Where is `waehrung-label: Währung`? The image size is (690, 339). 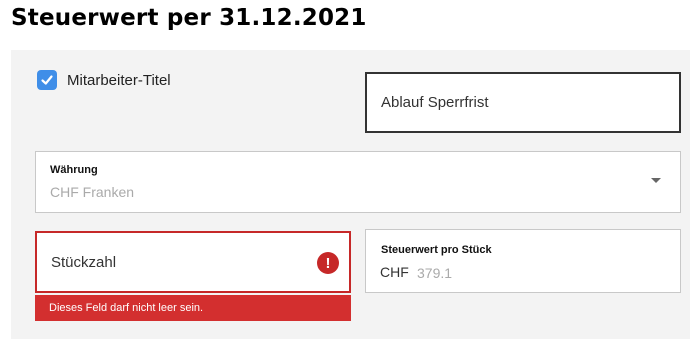
waehrung-label: Währung is located at coordinates (74, 170).